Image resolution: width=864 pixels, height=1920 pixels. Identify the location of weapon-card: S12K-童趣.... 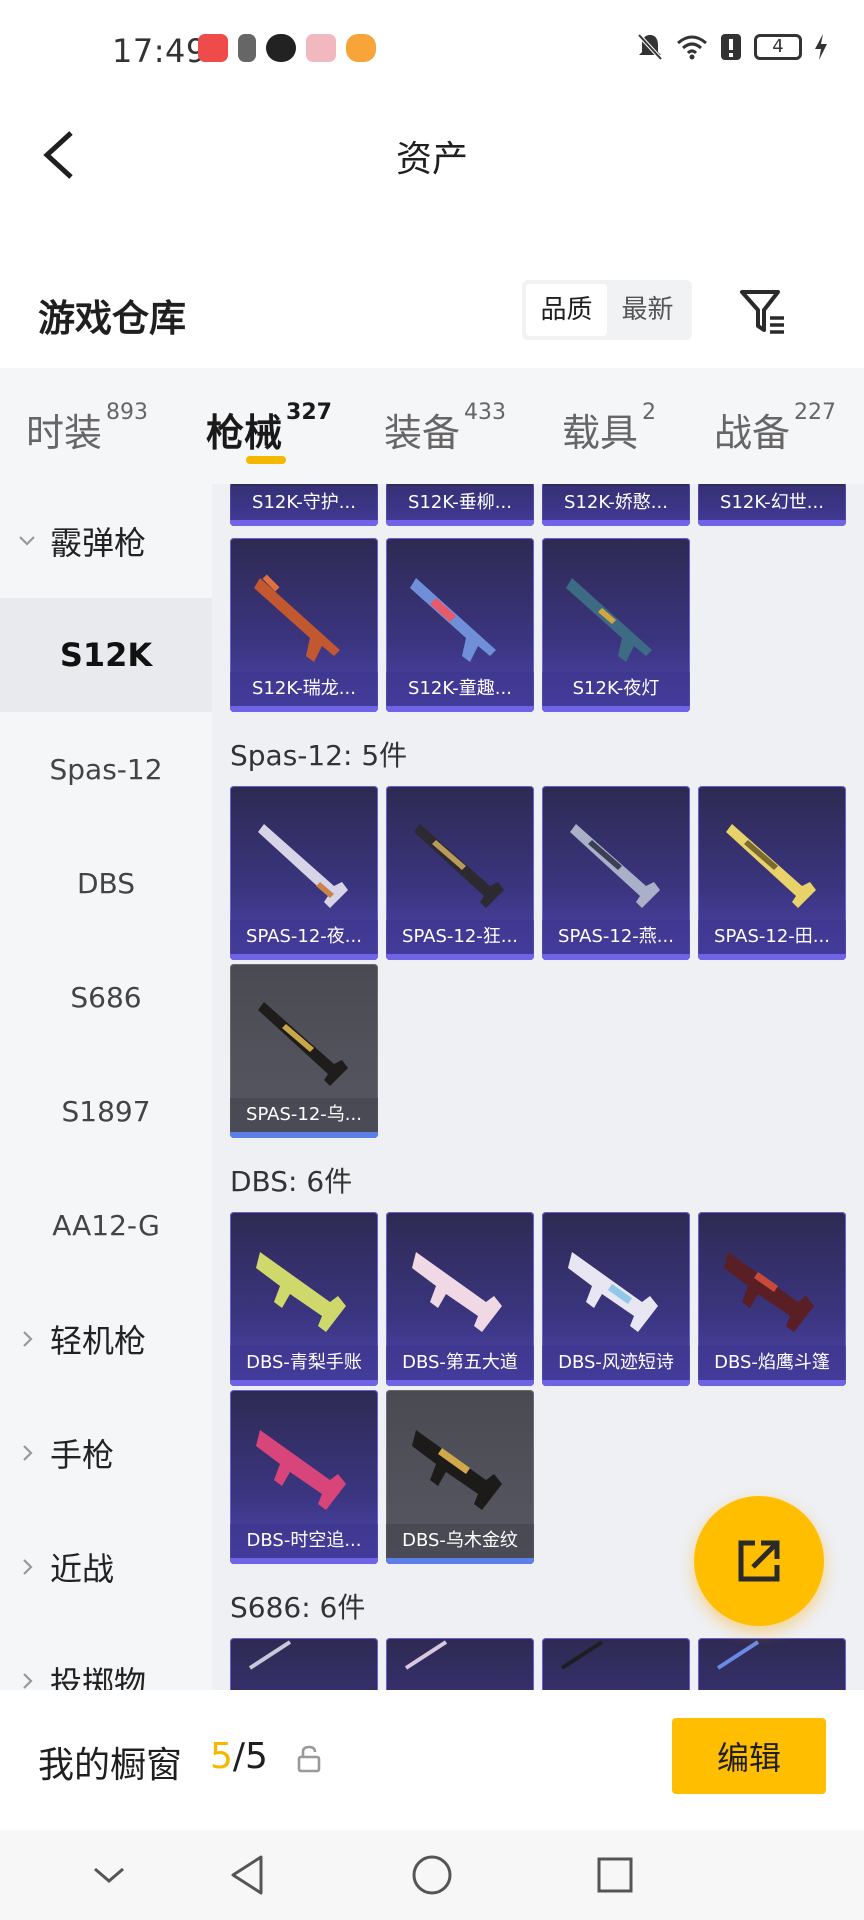
(460, 625).